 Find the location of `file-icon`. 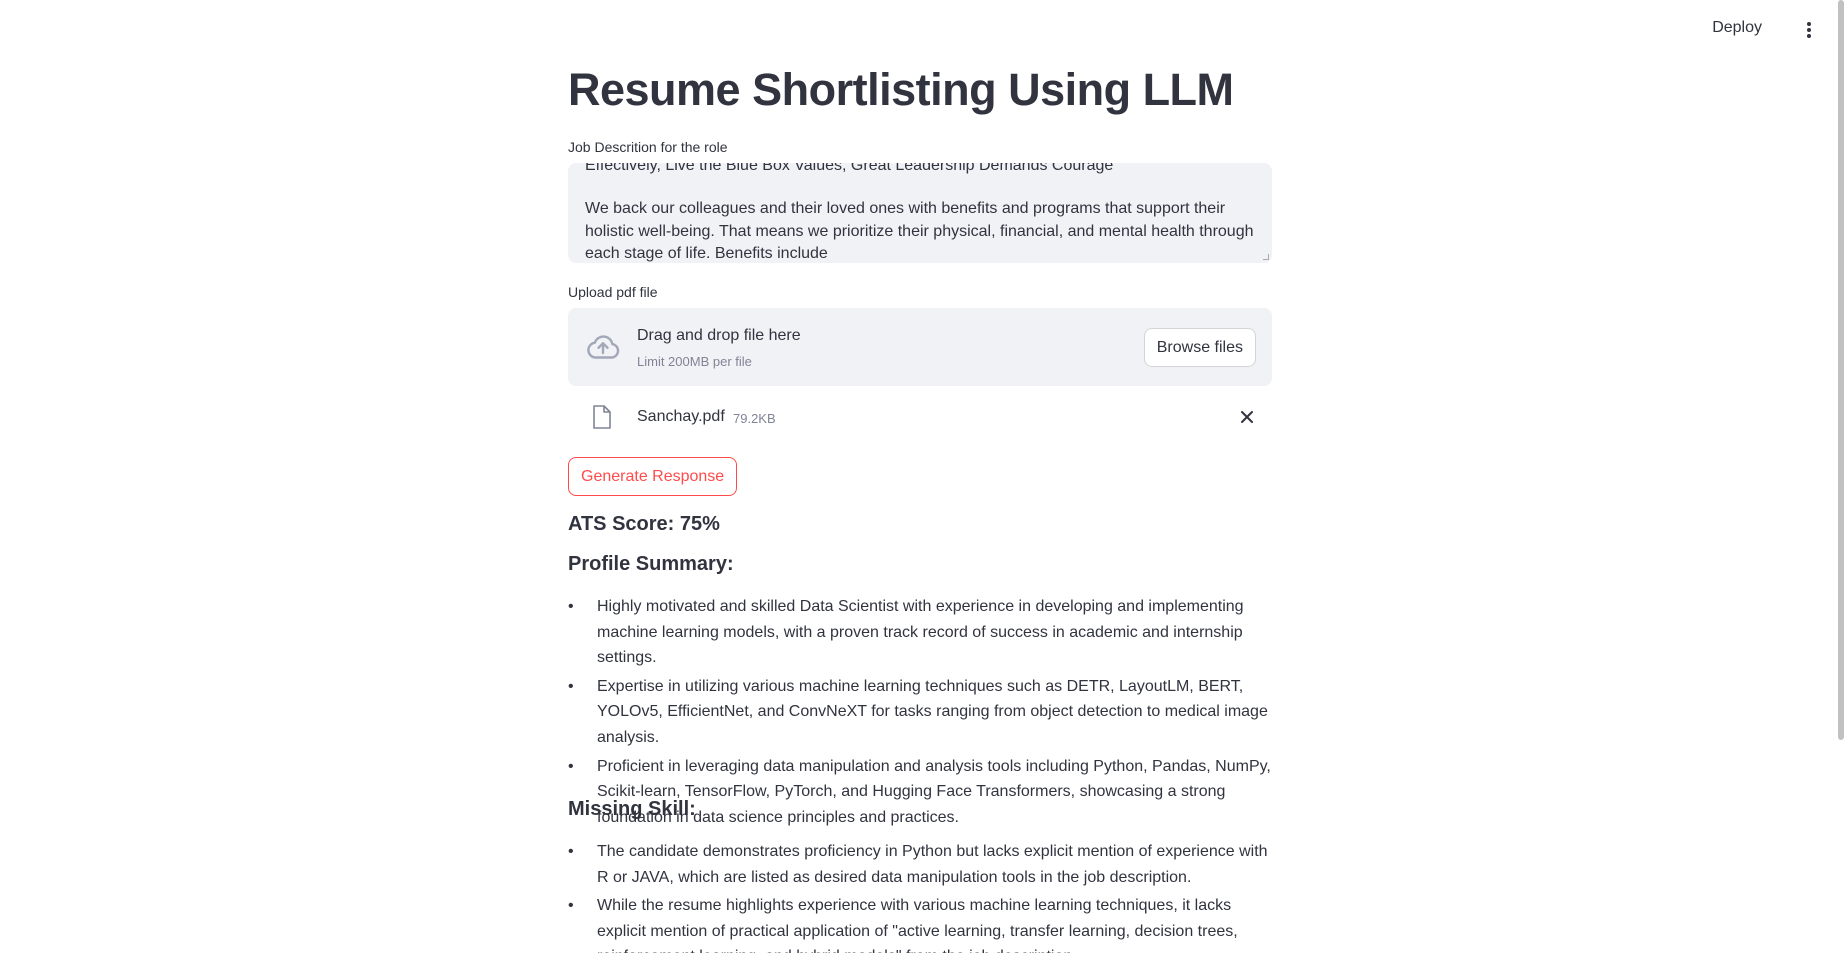

file-icon is located at coordinates (602, 417).